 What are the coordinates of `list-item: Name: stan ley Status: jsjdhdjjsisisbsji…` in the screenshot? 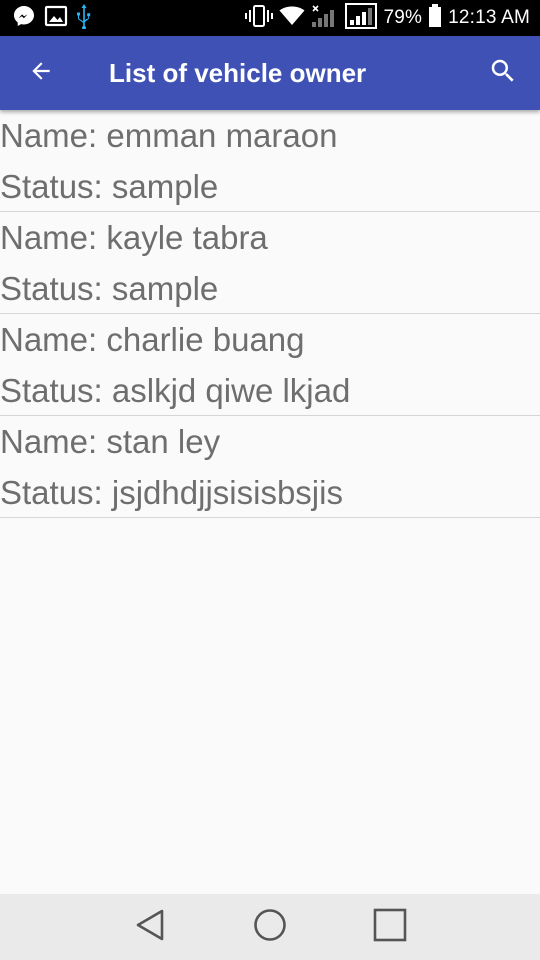 It's located at (270, 467).